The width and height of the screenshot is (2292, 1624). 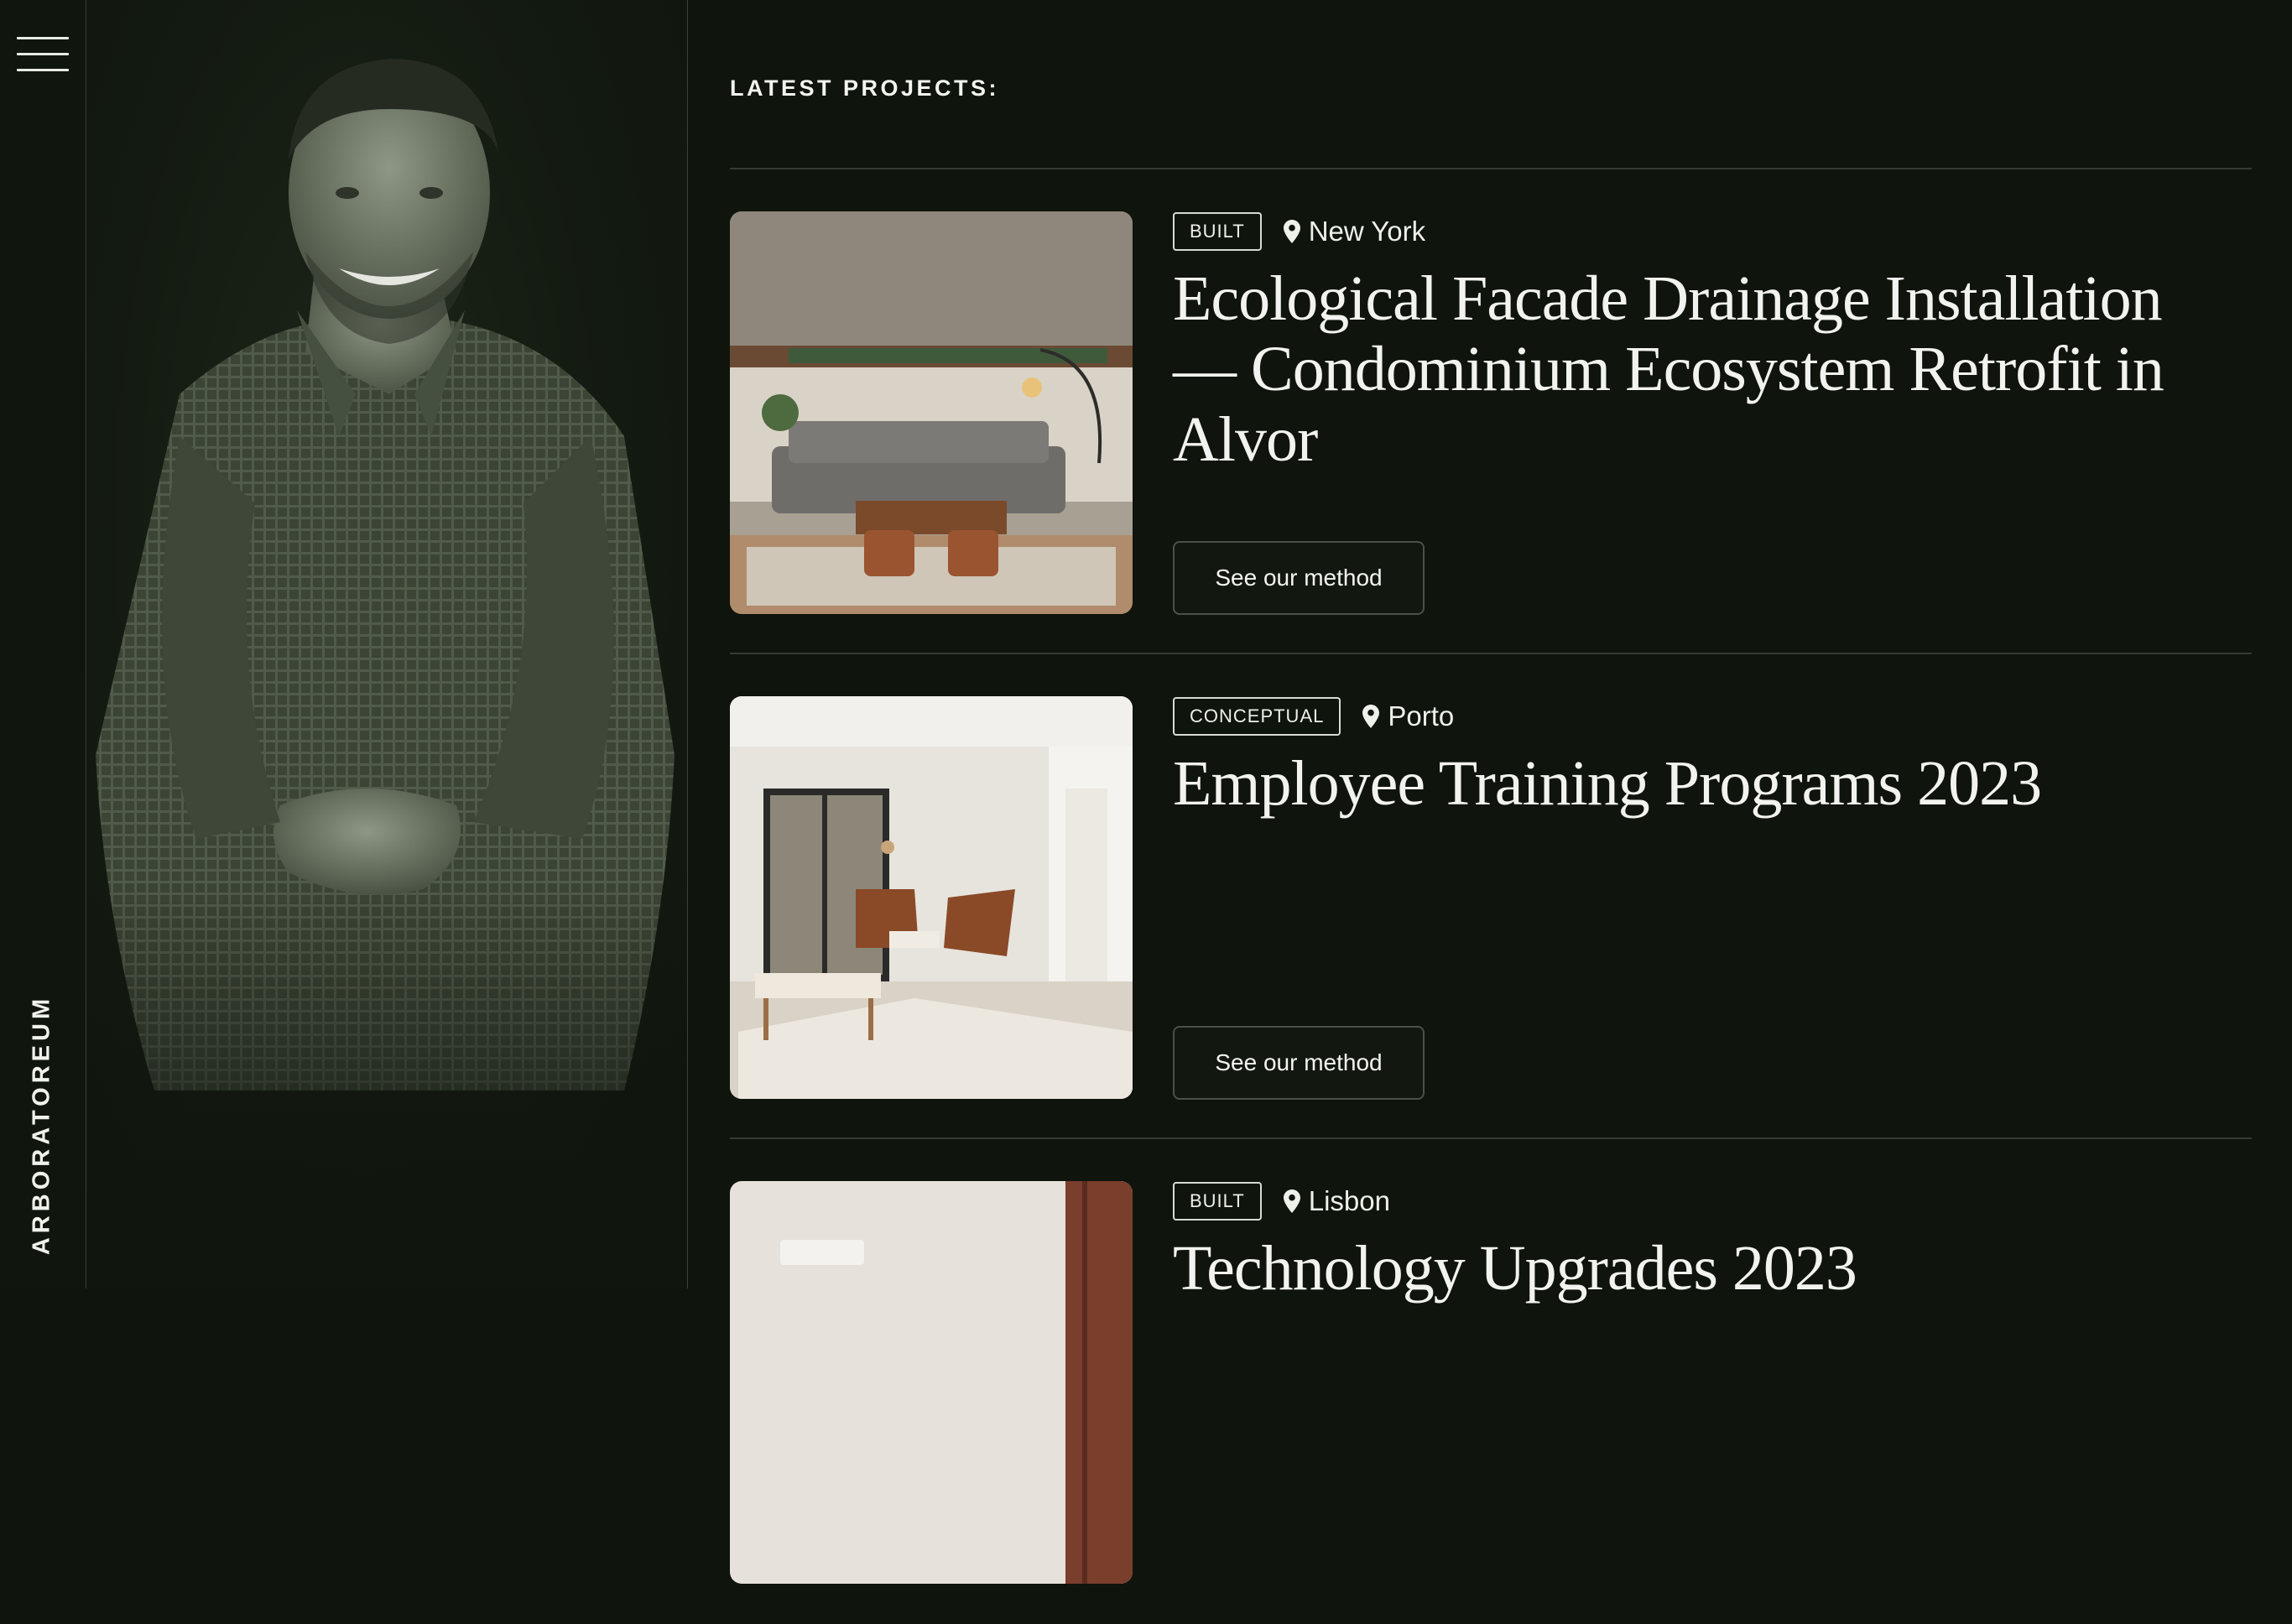 I want to click on project-location: Porto, so click(x=1421, y=715).